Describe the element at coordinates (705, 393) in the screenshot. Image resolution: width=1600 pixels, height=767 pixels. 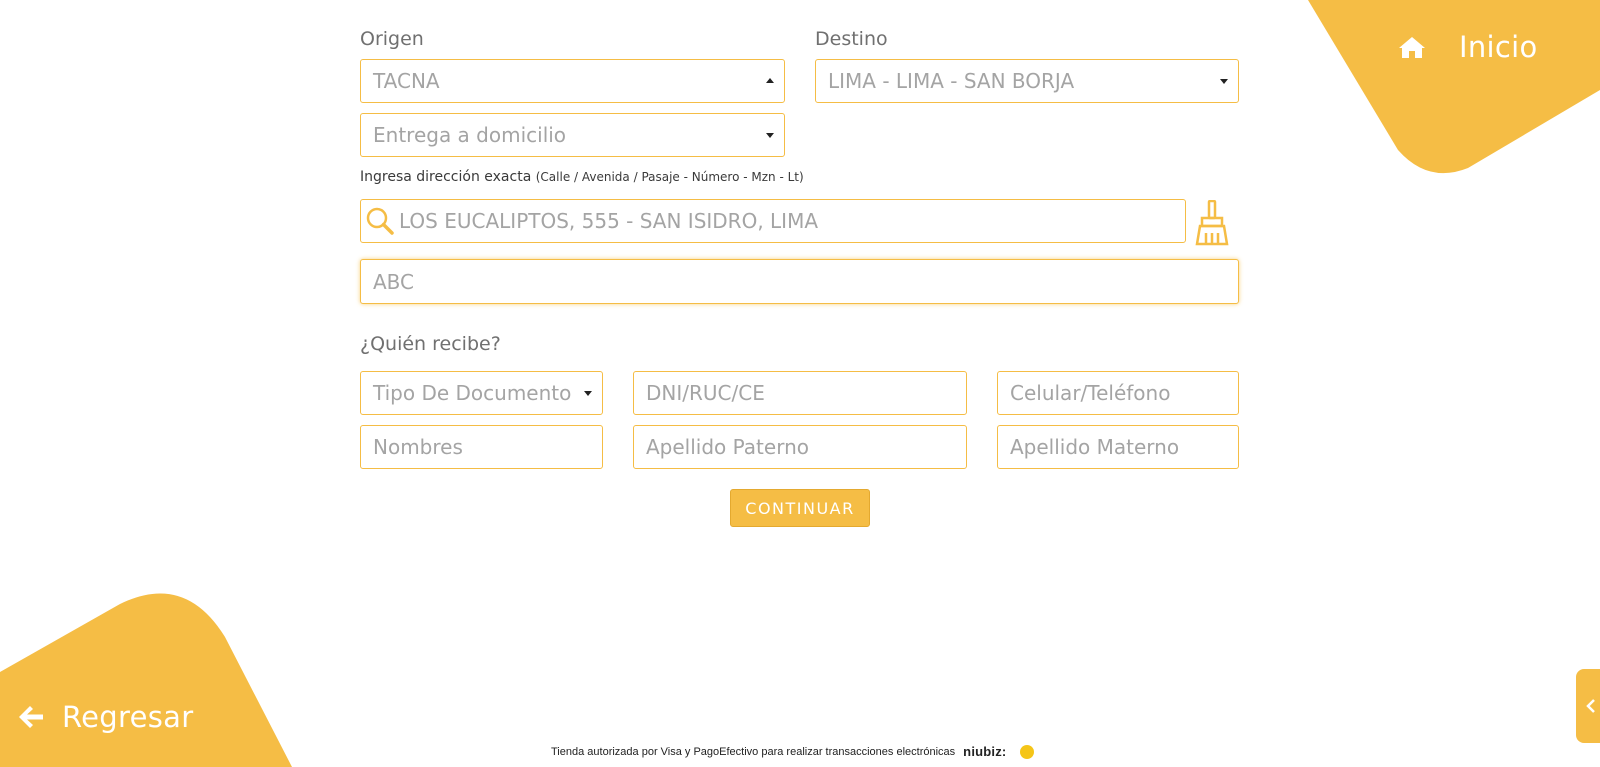
I see `doc-number-placeholder: DNI/RUC/CE` at that location.